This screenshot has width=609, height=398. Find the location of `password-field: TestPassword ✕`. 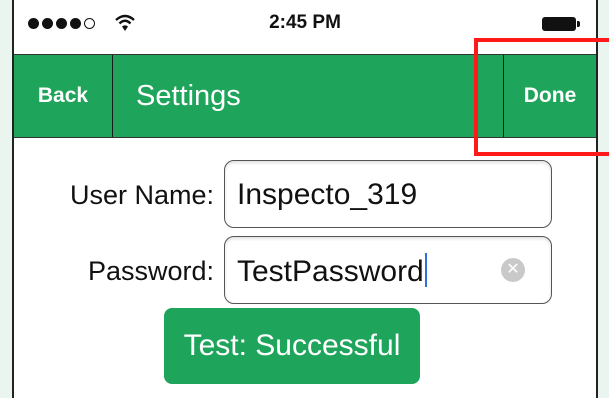

password-field: TestPassword ✕ is located at coordinates (388, 270).